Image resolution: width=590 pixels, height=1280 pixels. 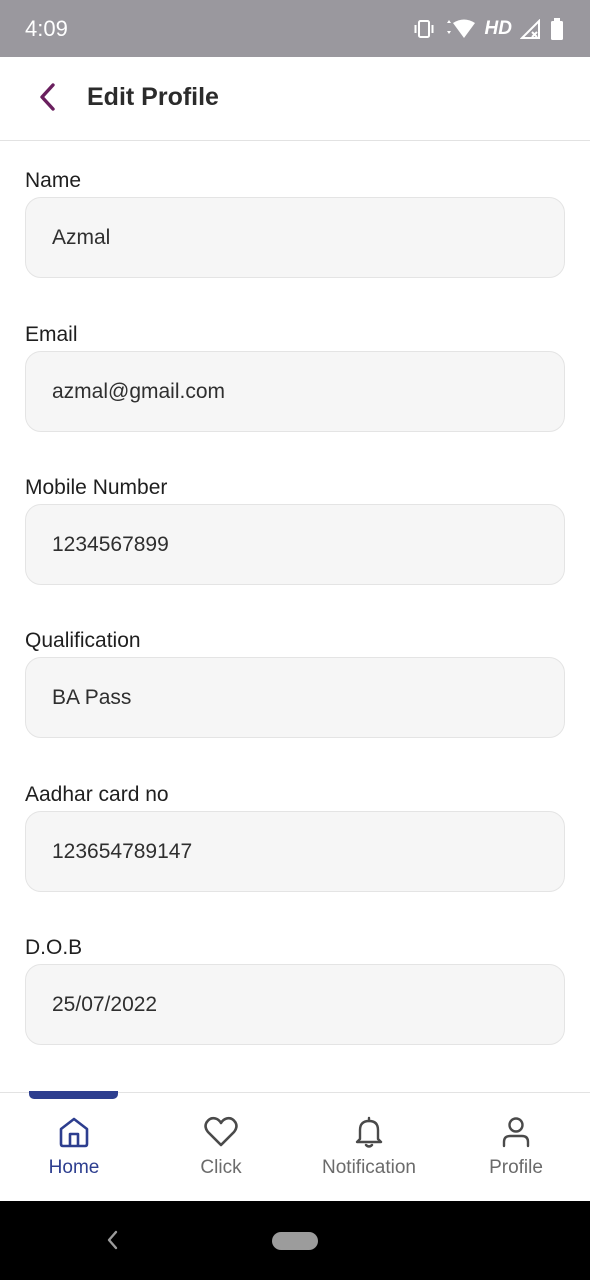 What do you see at coordinates (369, 1167) in the screenshot?
I see `nav-label-notification: Notification` at bounding box center [369, 1167].